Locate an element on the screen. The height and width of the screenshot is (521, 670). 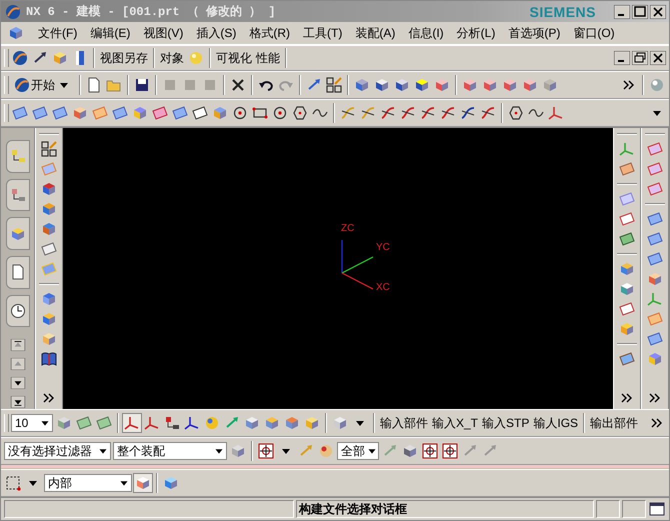
menu-item: 视图(V) is located at coordinates (163, 33).